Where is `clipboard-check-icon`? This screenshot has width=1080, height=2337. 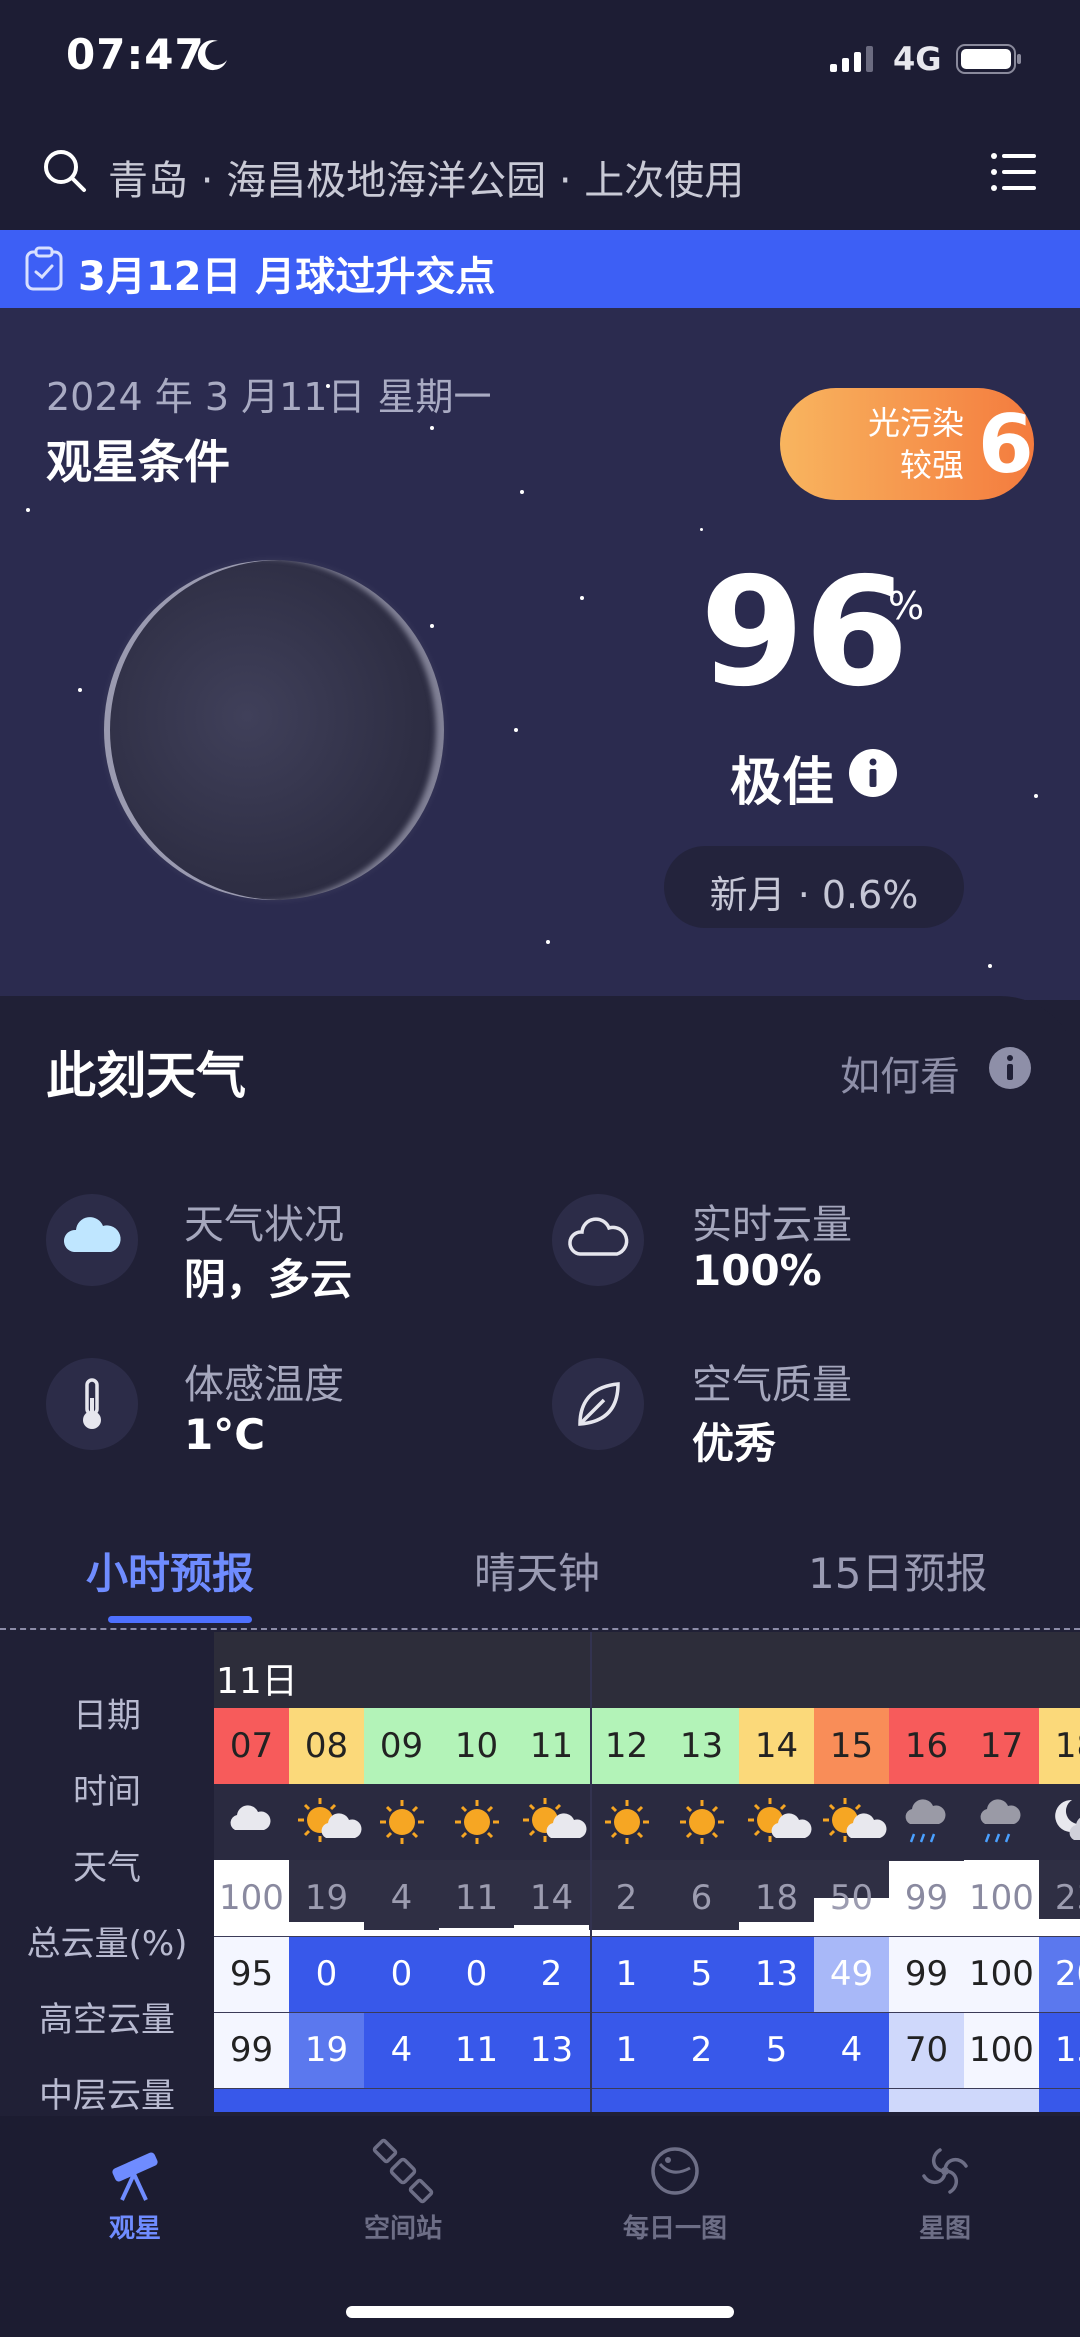 clipboard-check-icon is located at coordinates (44, 268).